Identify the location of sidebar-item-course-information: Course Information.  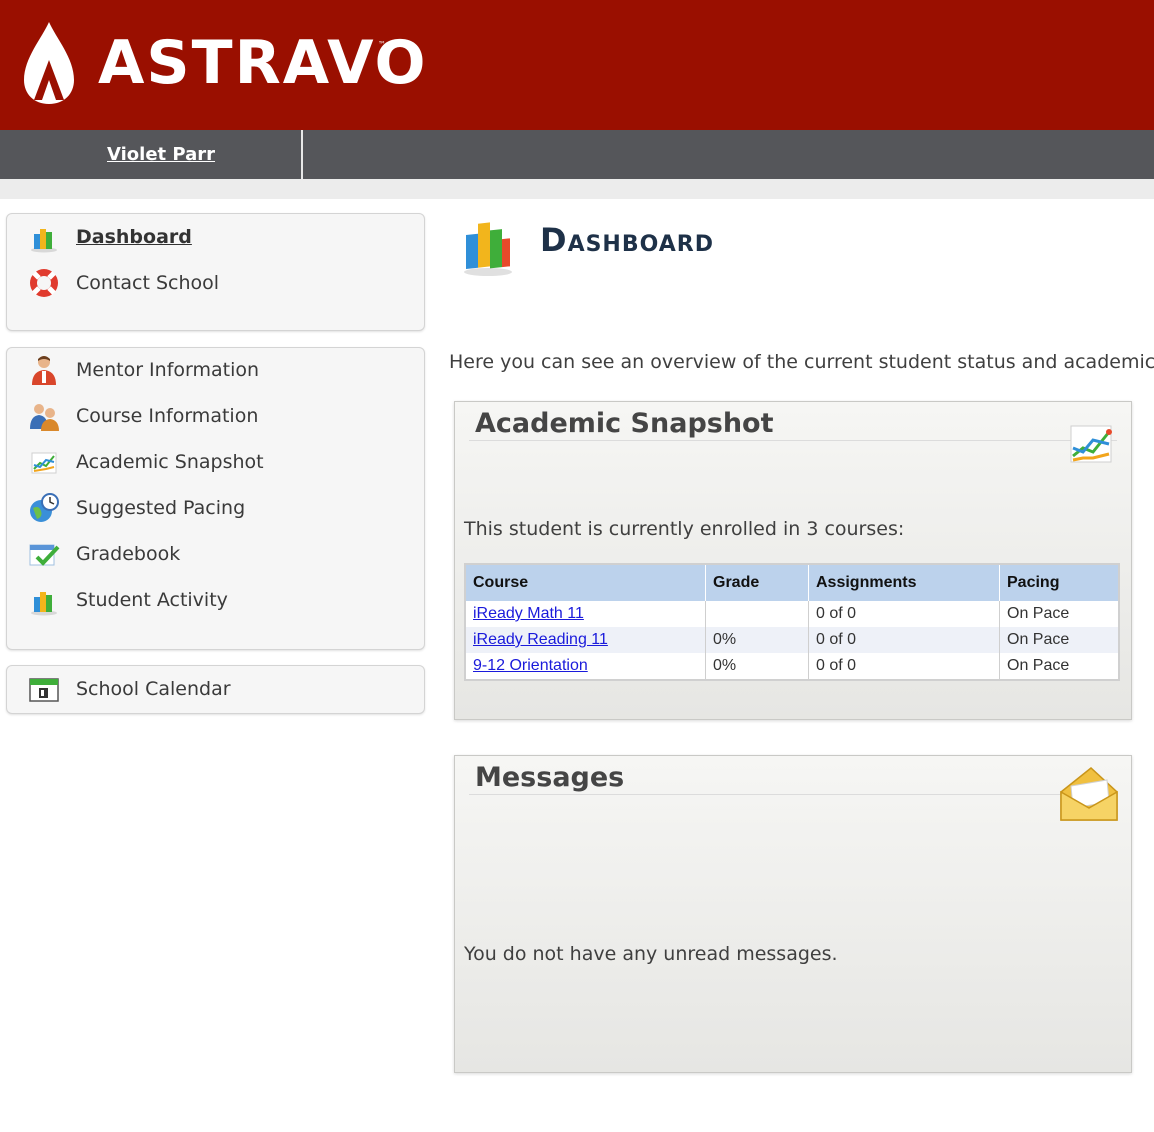
(142, 416).